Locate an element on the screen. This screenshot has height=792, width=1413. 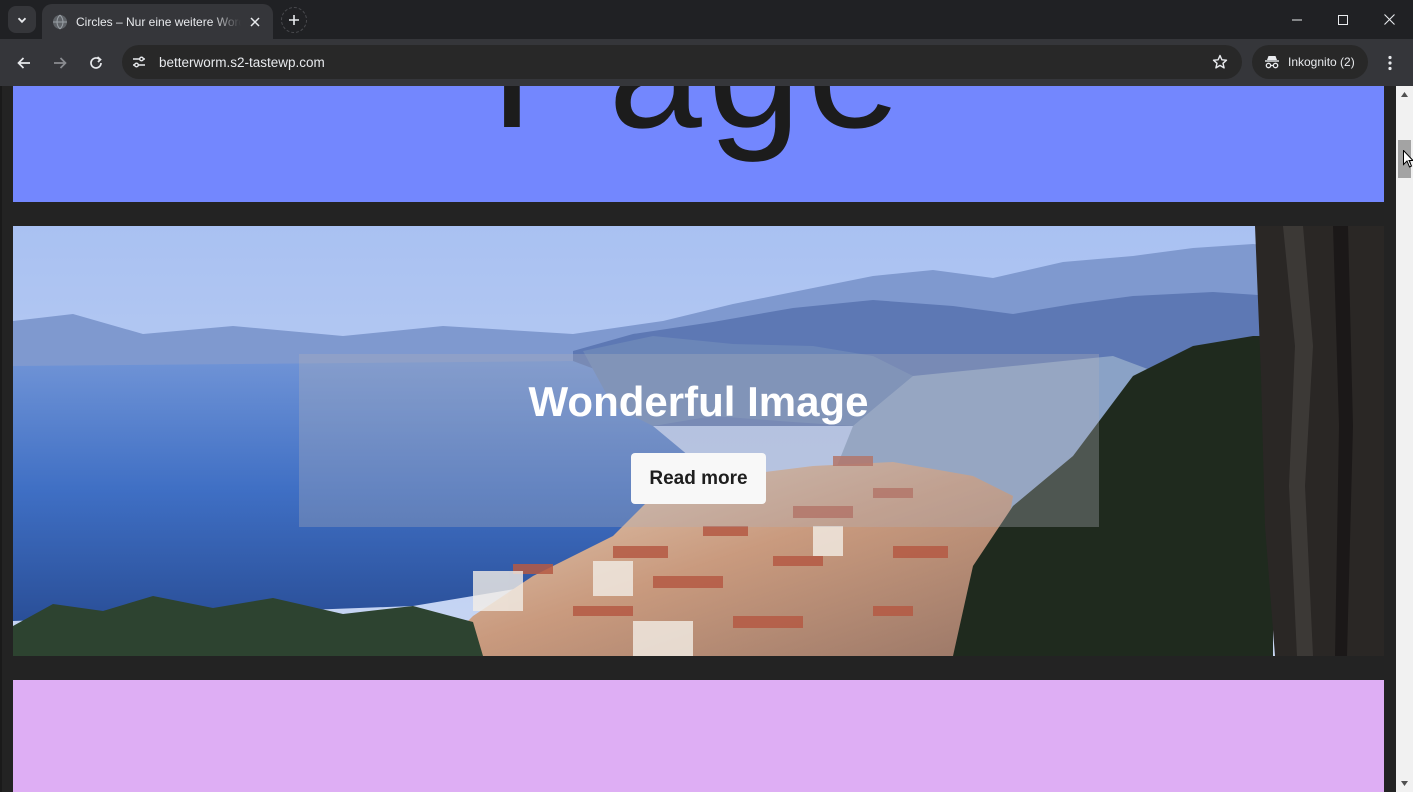
more-vert-icon is located at coordinates (1390, 63).